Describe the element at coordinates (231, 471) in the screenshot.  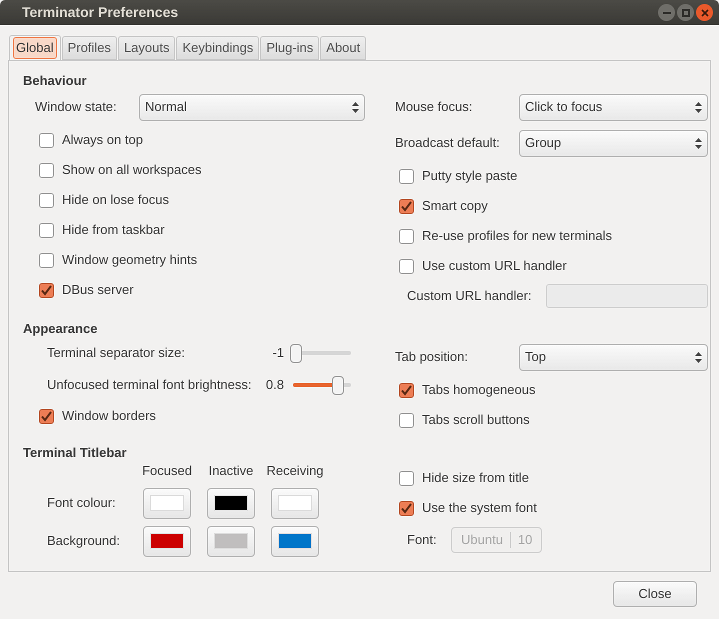
I see `column-header: Inactive` at that location.